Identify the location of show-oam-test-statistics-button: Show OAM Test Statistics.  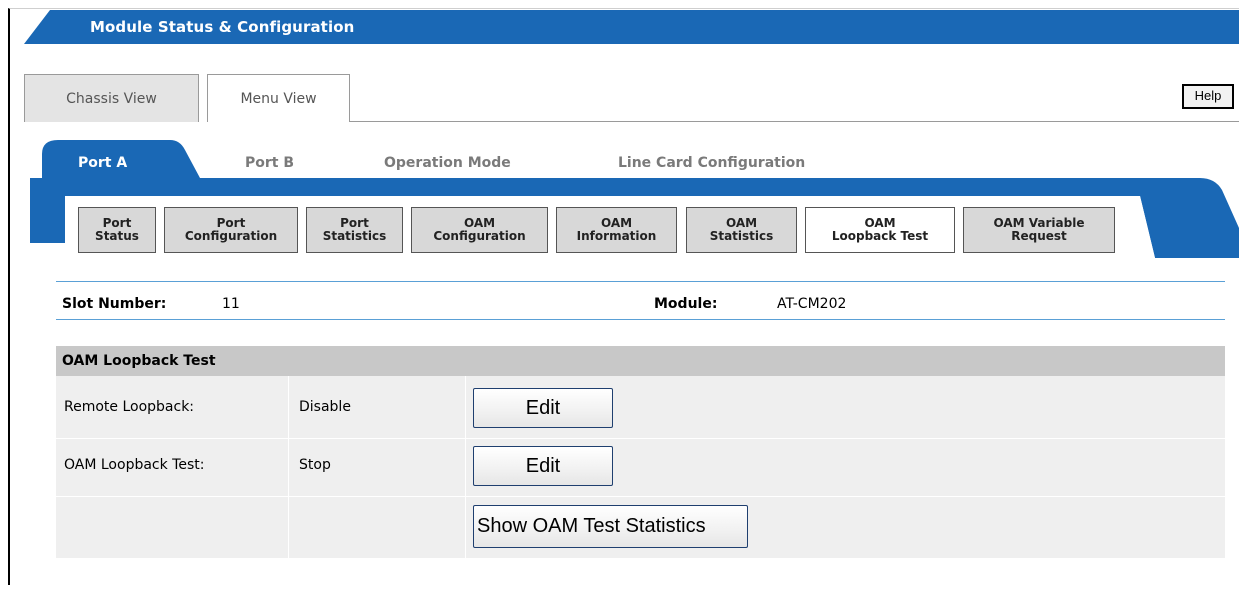
(610, 526).